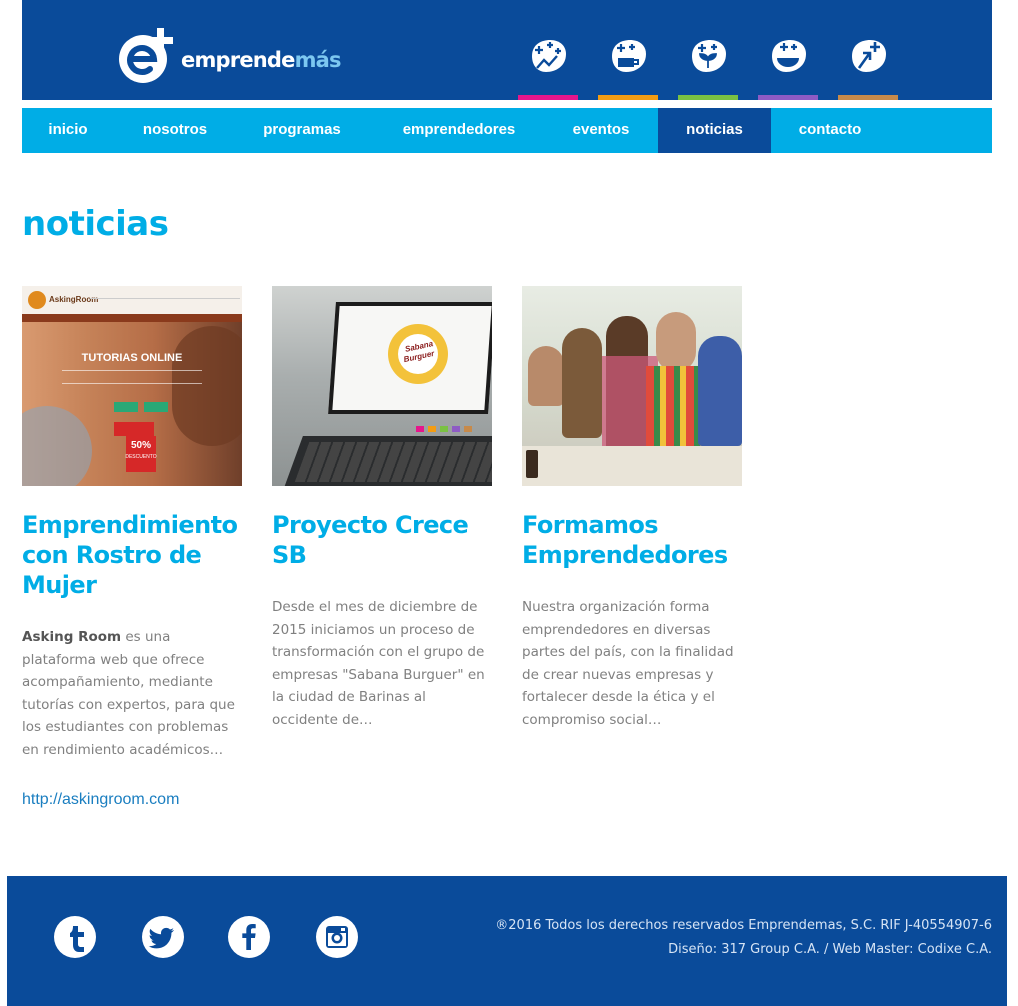 The image size is (1018, 1006). I want to click on facebook-icon, so click(249, 937).